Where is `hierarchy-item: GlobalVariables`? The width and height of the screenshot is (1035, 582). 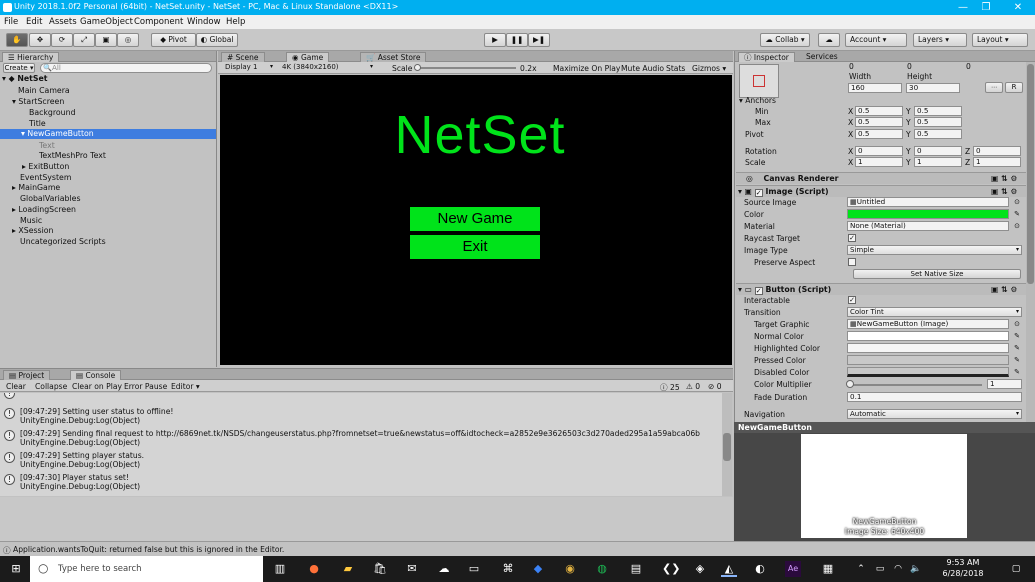
hierarchy-item: GlobalVariables is located at coordinates (50, 198).